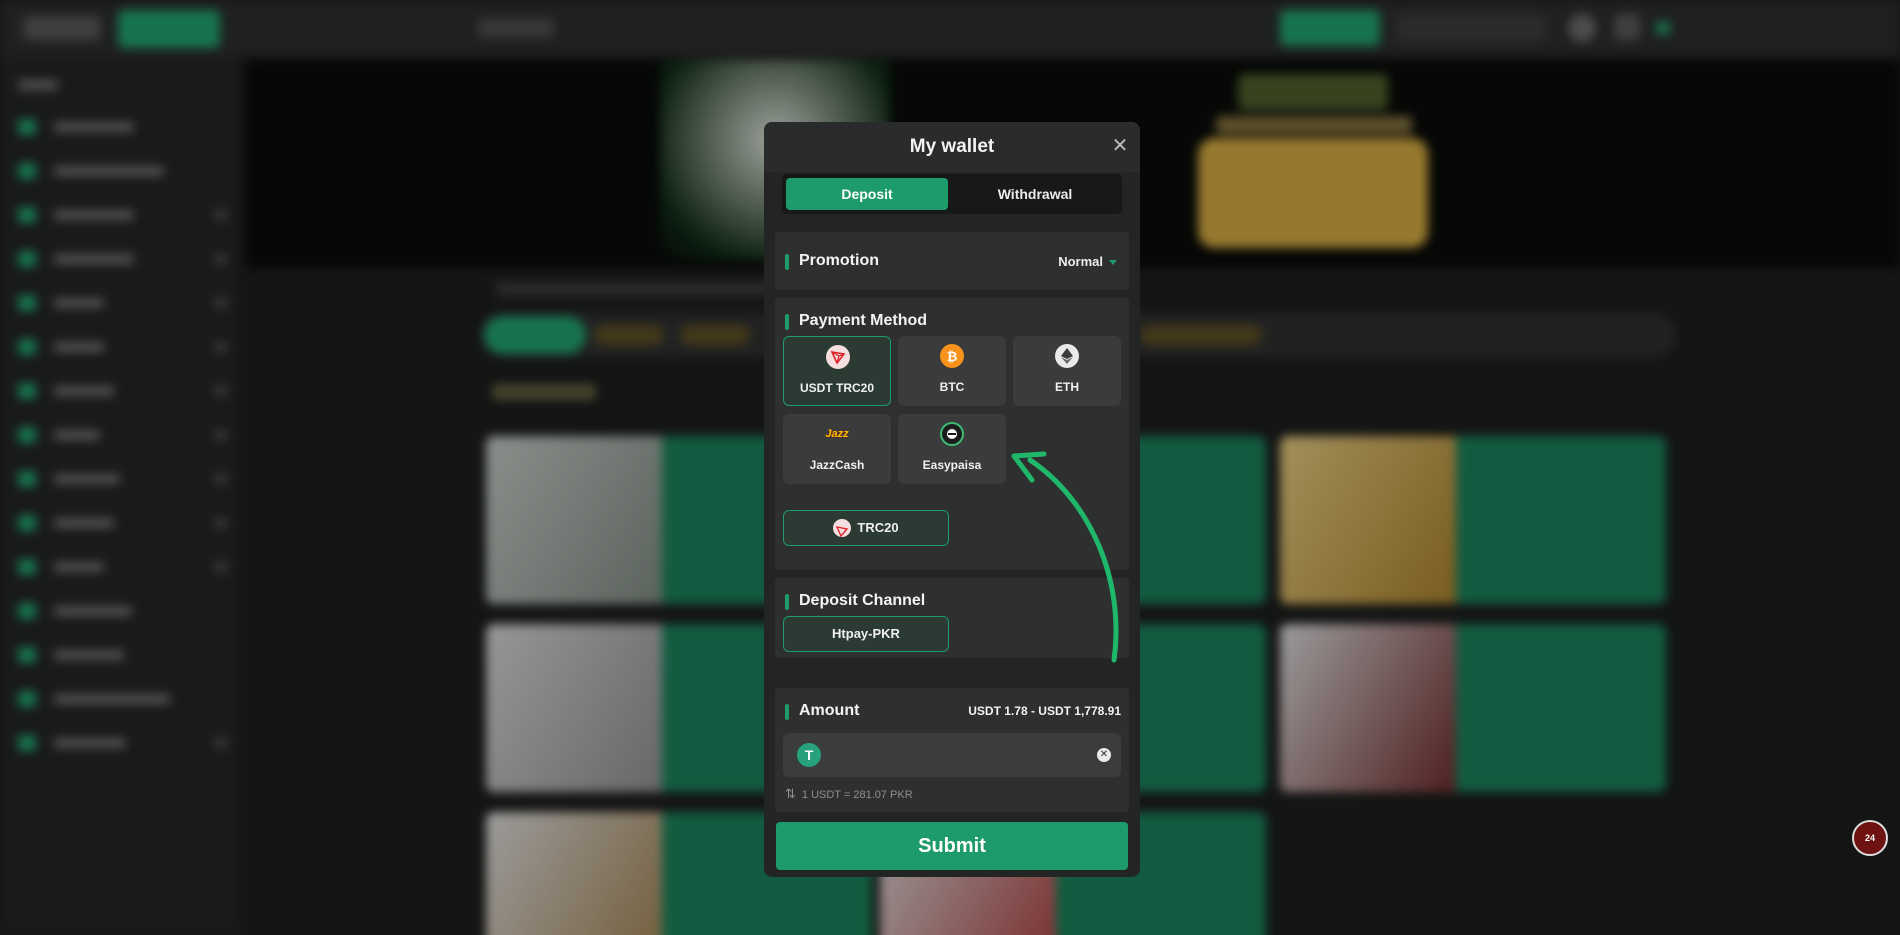 The image size is (1900, 935). Describe the element at coordinates (1035, 194) in the screenshot. I see `tab-withdrawal: Withdrawal` at that location.